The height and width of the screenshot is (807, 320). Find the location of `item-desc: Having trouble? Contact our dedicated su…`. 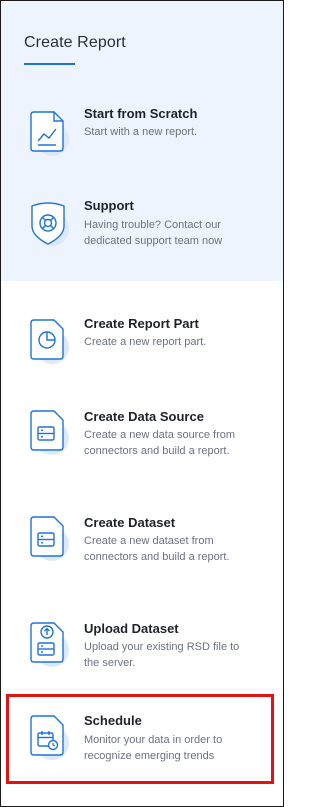

item-desc: Having trouble? Contact our dedicated su… is located at coordinates (153, 233).